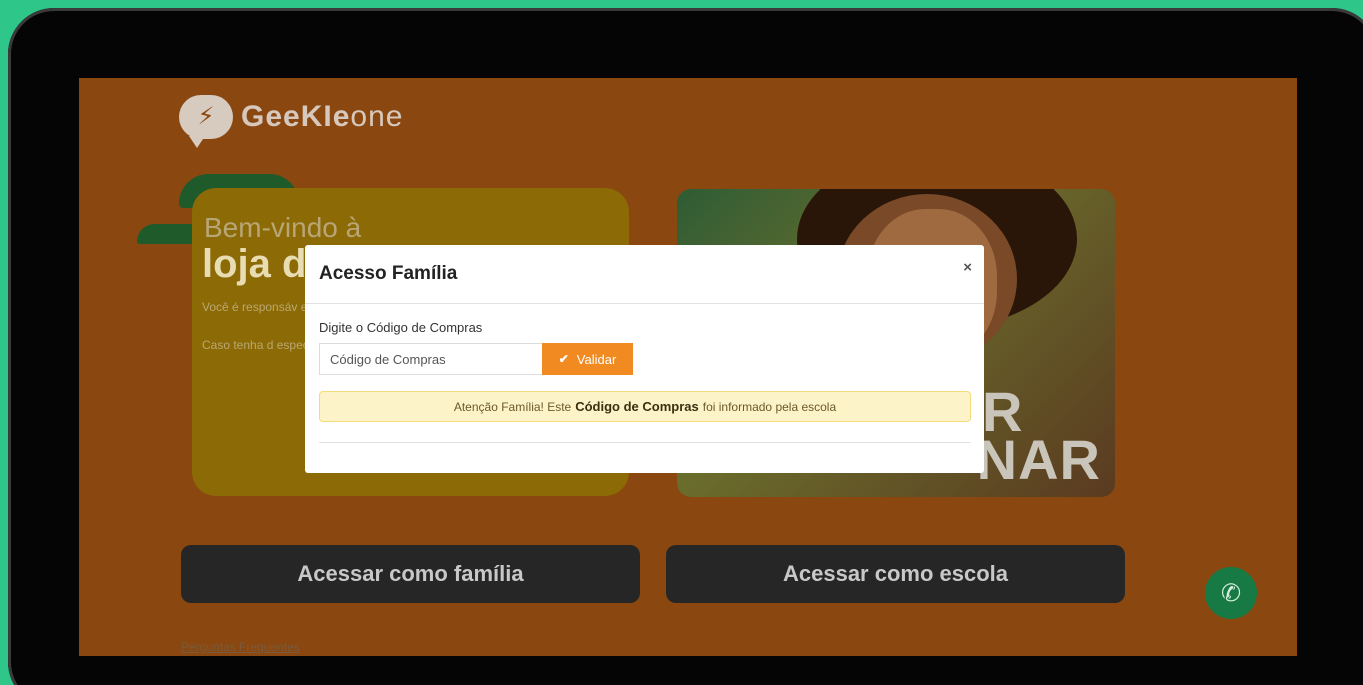 This screenshot has height=685, width=1363. What do you see at coordinates (240, 647) in the screenshot?
I see `faq-link: Perguntas Frequentes` at bounding box center [240, 647].